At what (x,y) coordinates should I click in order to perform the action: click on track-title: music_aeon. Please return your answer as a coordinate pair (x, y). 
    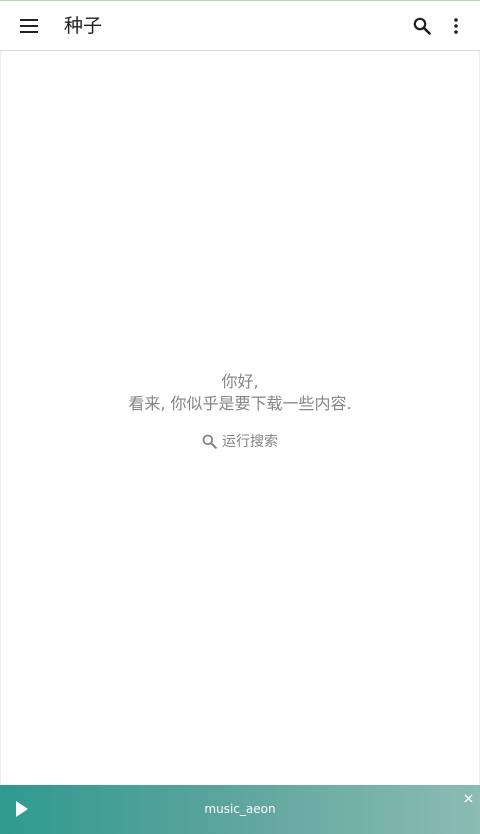
    Looking at the image, I should click on (240, 809).